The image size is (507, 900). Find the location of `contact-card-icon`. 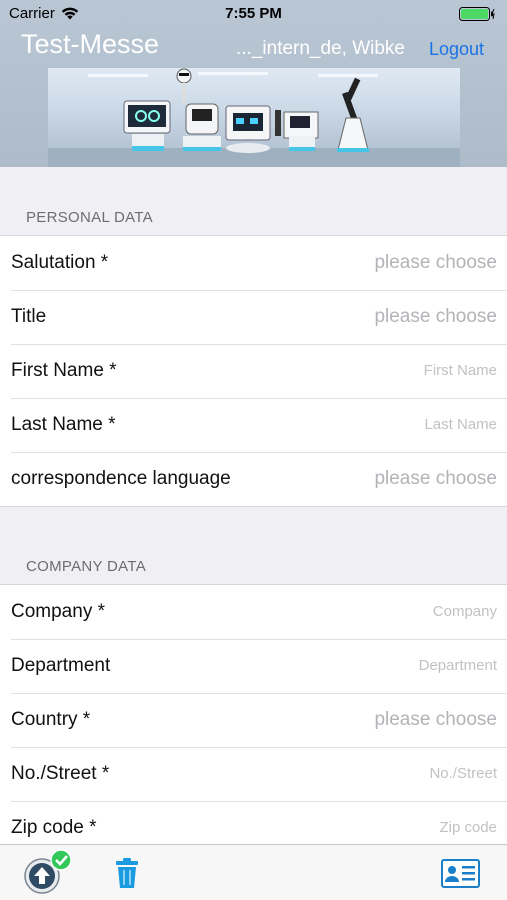

contact-card-icon is located at coordinates (460, 873).